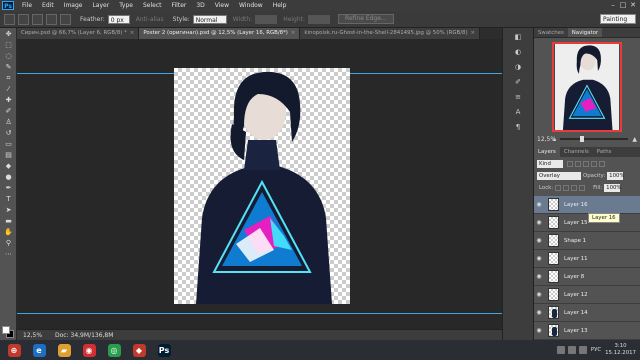 This screenshot has width=640, height=360. What do you see at coordinates (8, 45) in the screenshot?
I see `marquee-tool-icon: ⬚` at bounding box center [8, 45].